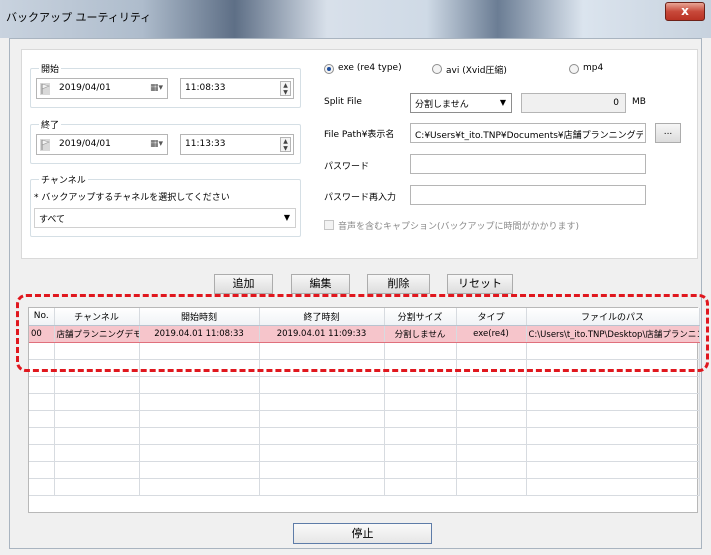 This screenshot has height=555, width=711. Describe the element at coordinates (370, 68) in the screenshot. I see `format-label-exe: exe (re4 type)` at that location.